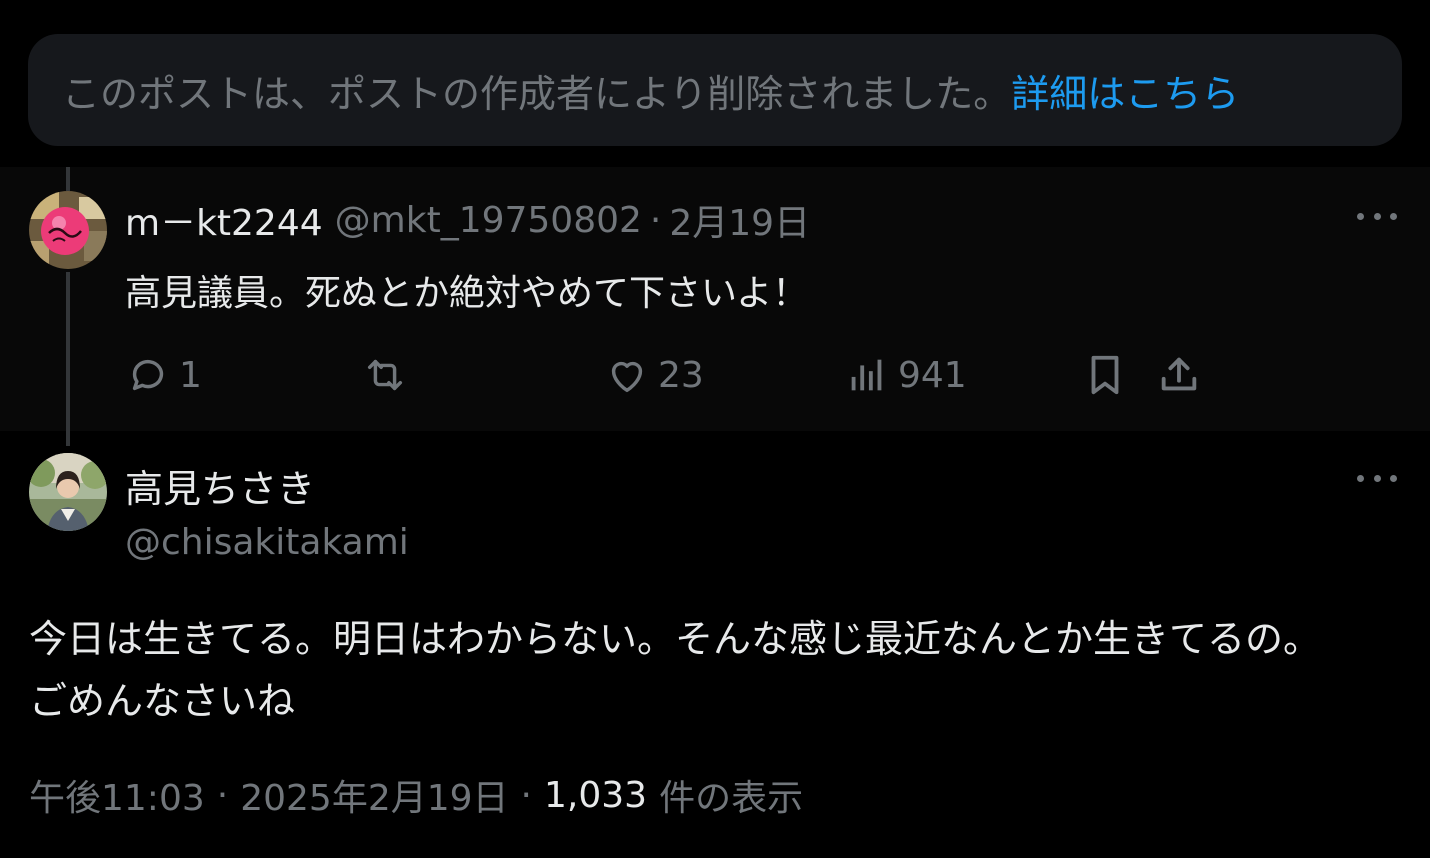 The image size is (1430, 858). I want to click on reply-date: 2月19日, so click(739, 220).